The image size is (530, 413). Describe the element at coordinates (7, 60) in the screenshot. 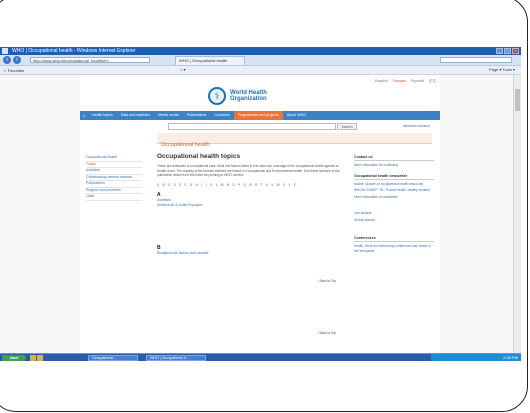

I see `back-icon: ‹` at that location.